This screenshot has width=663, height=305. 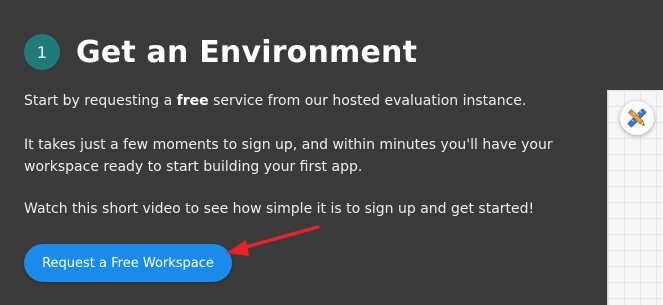 What do you see at coordinates (42, 52) in the screenshot?
I see `step-number-badge: 1` at bounding box center [42, 52].